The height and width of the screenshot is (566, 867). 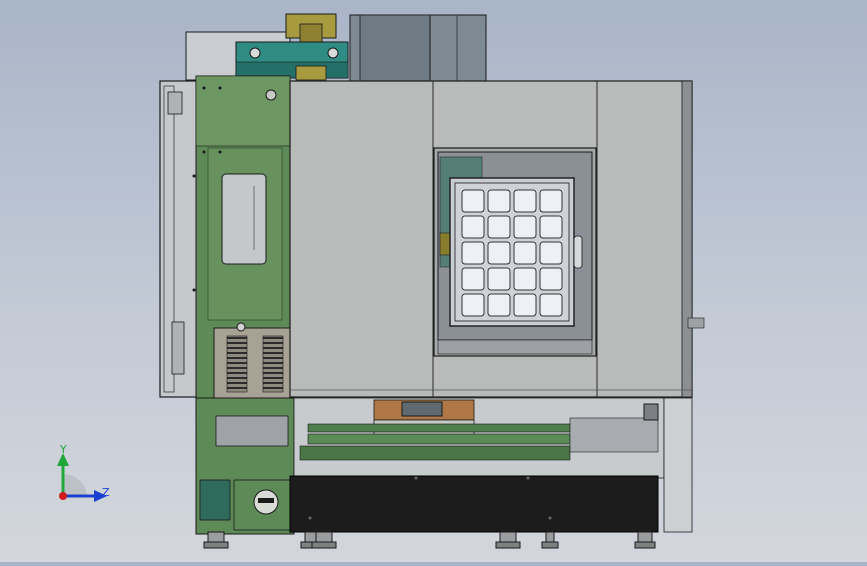 What do you see at coordinates (63, 449) in the screenshot?
I see `y-axis-label: Y` at bounding box center [63, 449].